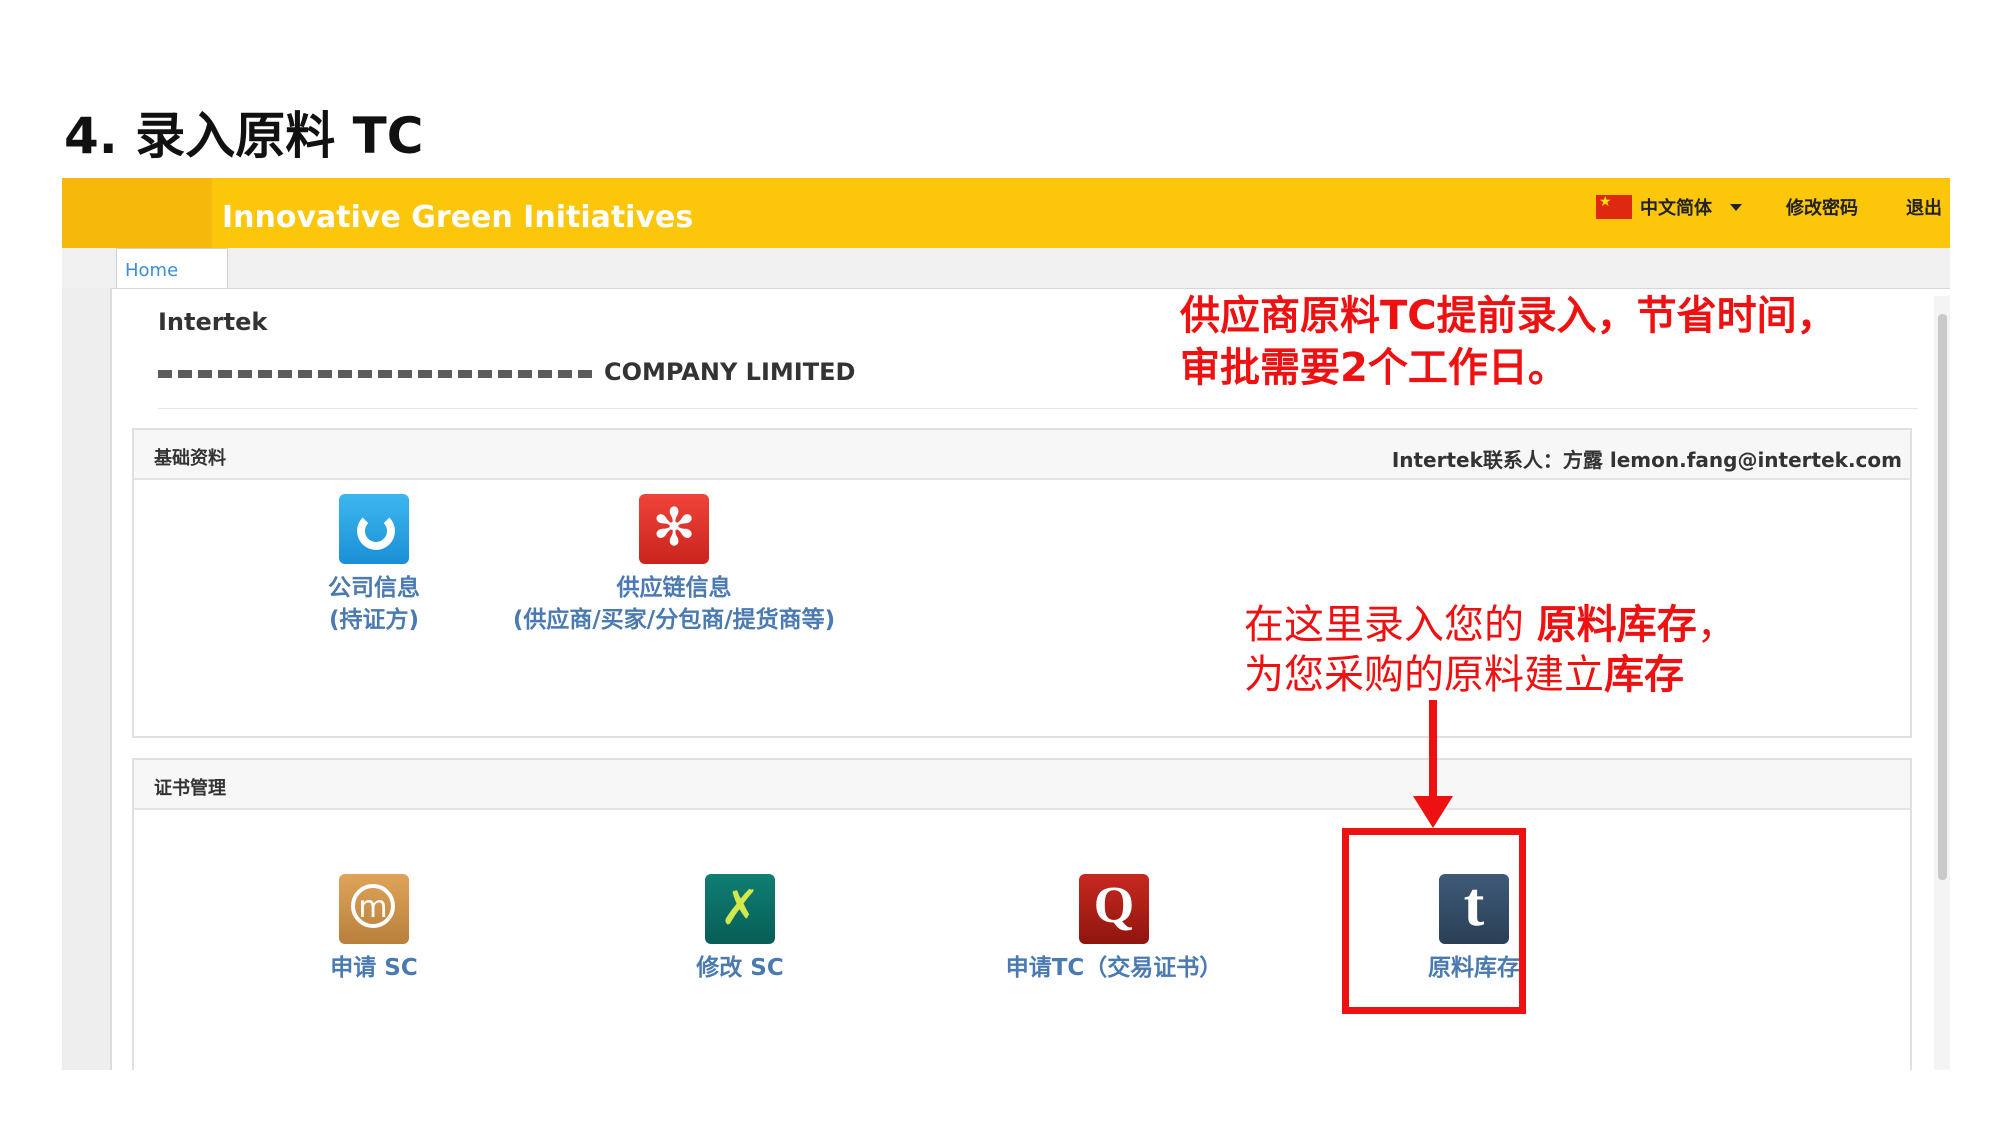 The height and width of the screenshot is (1125, 2000). Describe the element at coordinates (1433, 750) in the screenshot. I see `arrow-shaft` at that location.